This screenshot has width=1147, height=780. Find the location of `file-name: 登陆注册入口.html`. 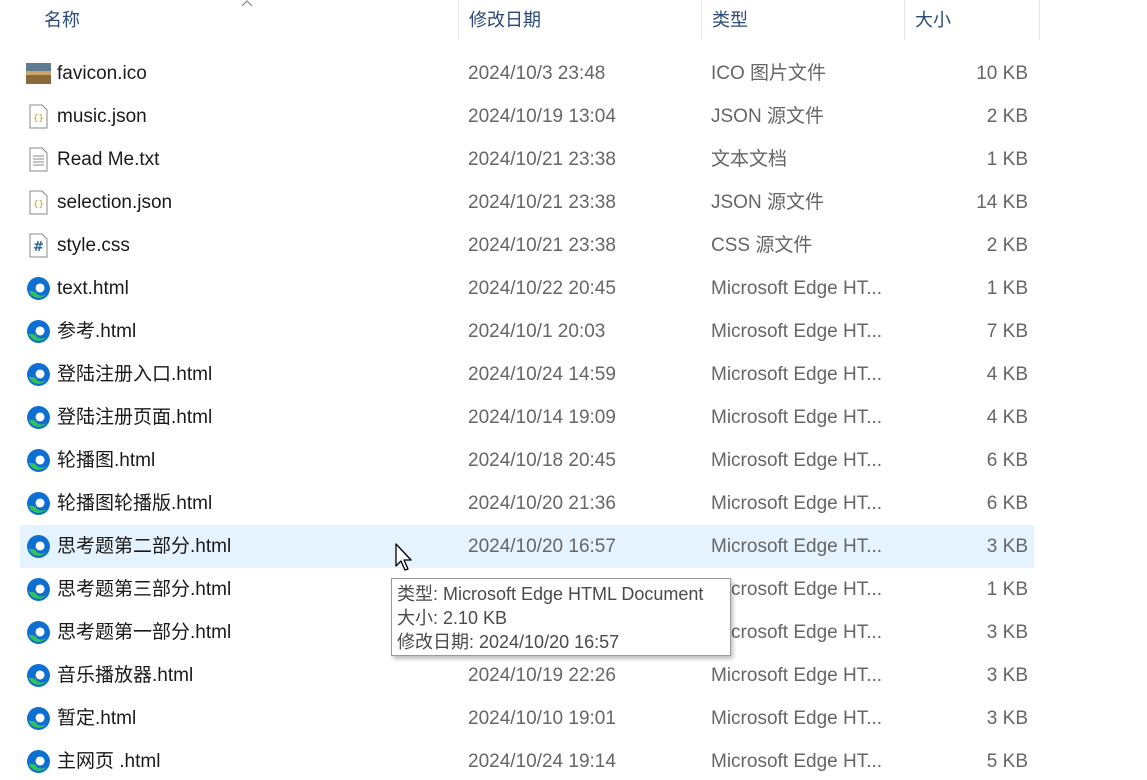

file-name: 登陆注册入口.html is located at coordinates (135, 374).